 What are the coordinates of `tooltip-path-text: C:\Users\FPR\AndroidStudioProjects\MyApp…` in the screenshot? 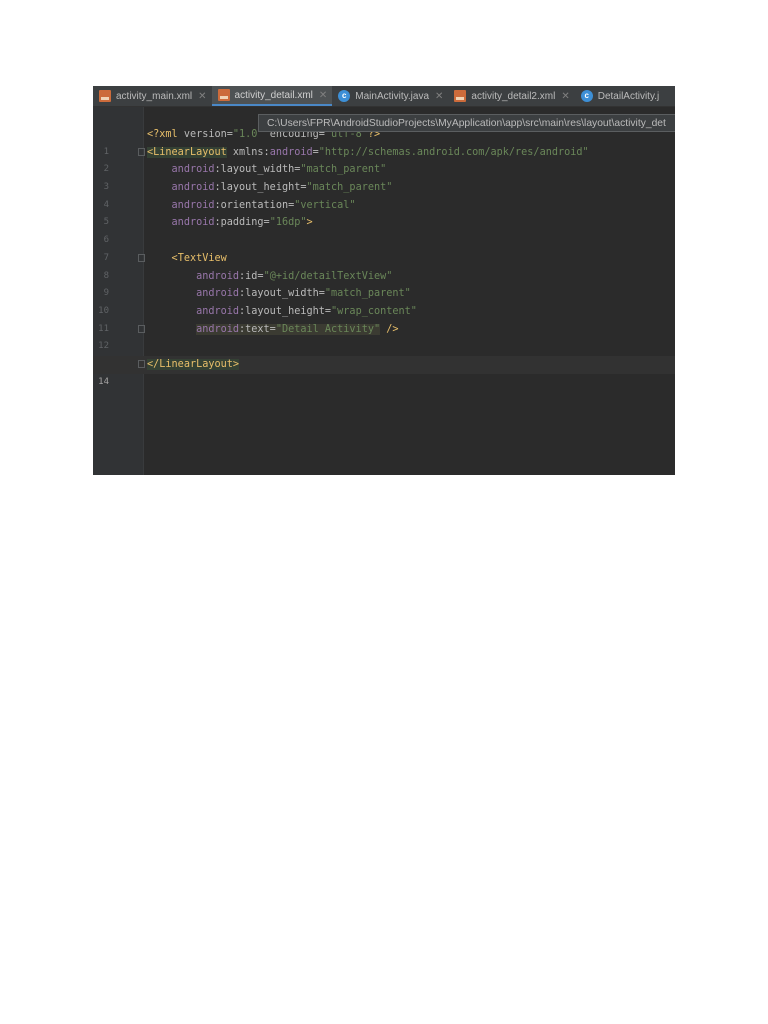 It's located at (466, 123).